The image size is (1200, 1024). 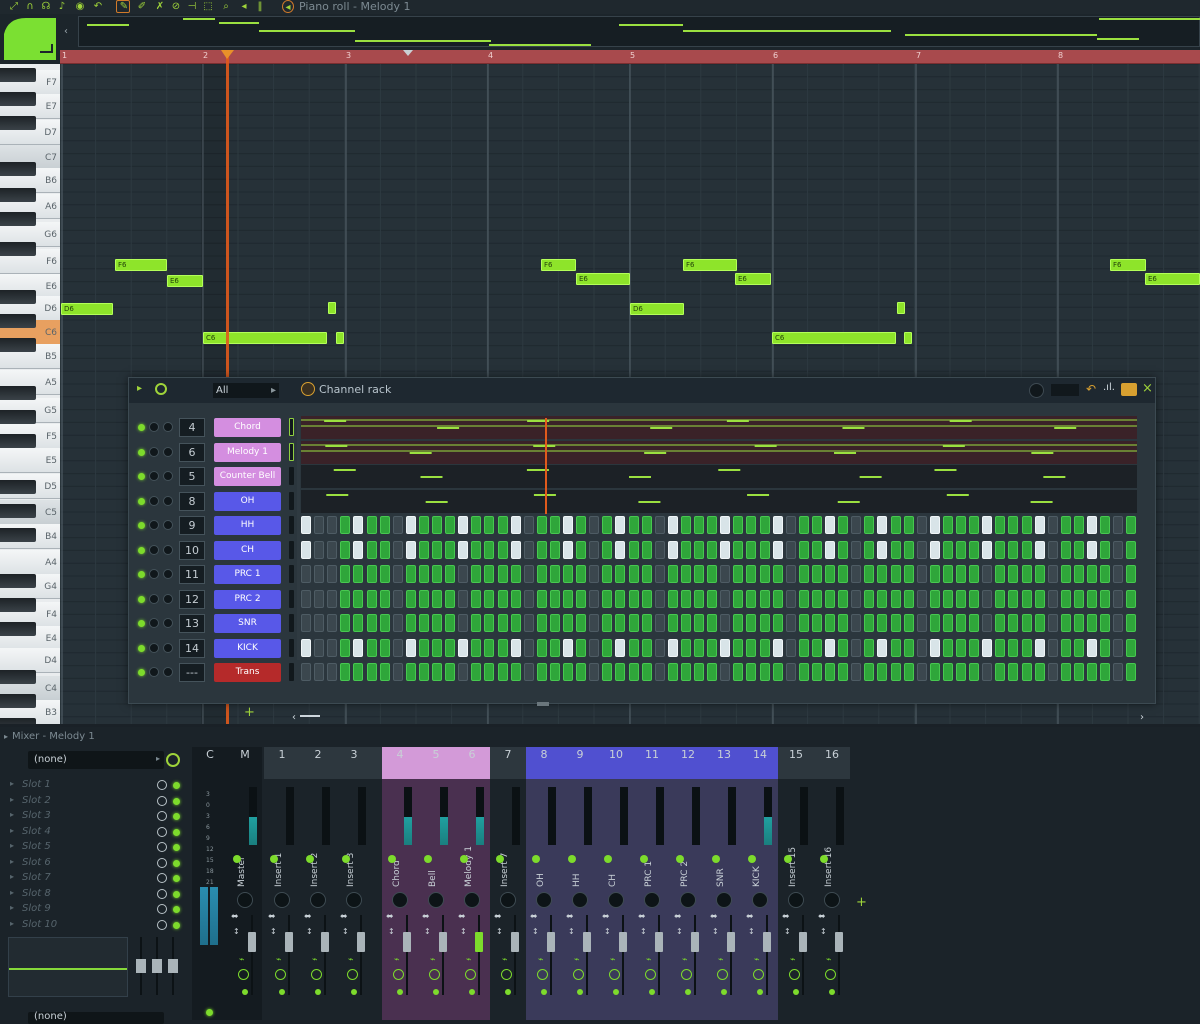 I want to click on select-icon: ⬚, so click(x=208, y=6).